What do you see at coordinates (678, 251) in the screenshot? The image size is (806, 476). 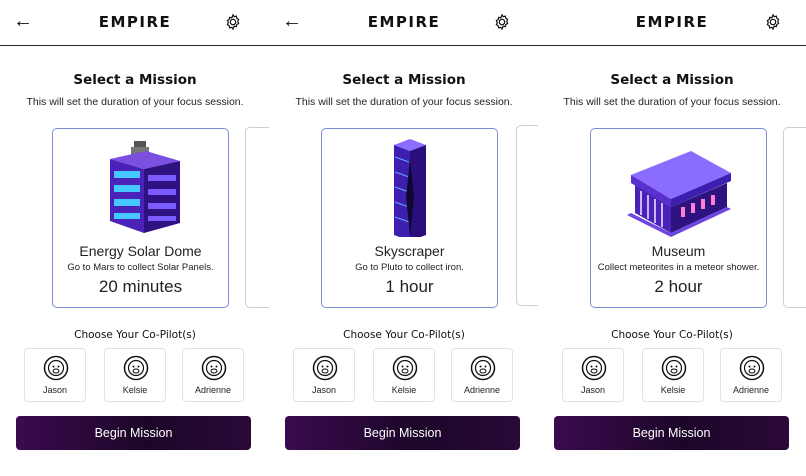 I see `mission-name: Museum` at bounding box center [678, 251].